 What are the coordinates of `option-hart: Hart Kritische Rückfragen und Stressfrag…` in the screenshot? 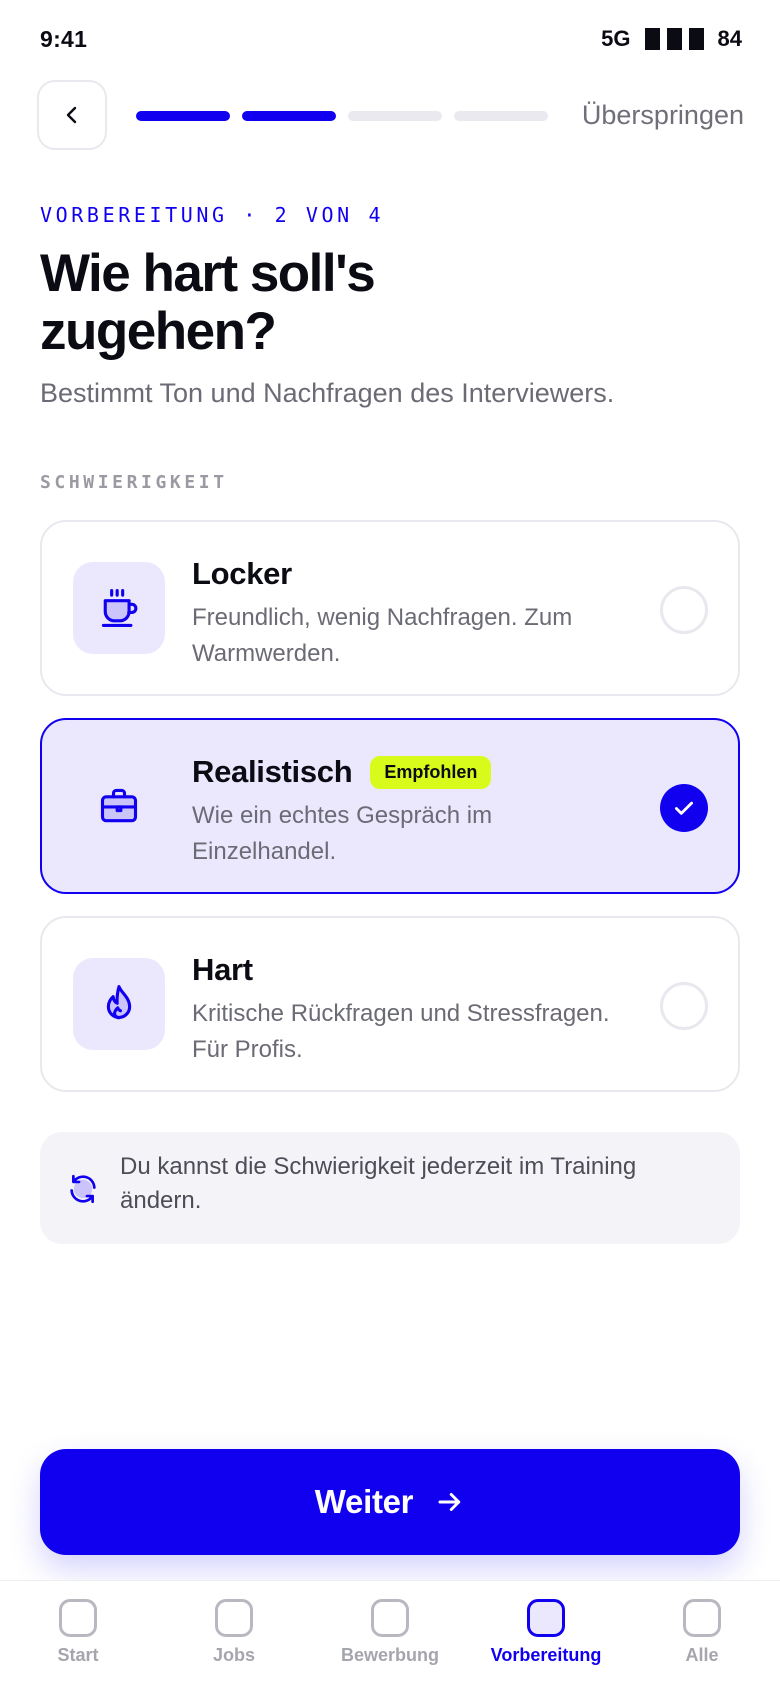 It's located at (390, 1004).